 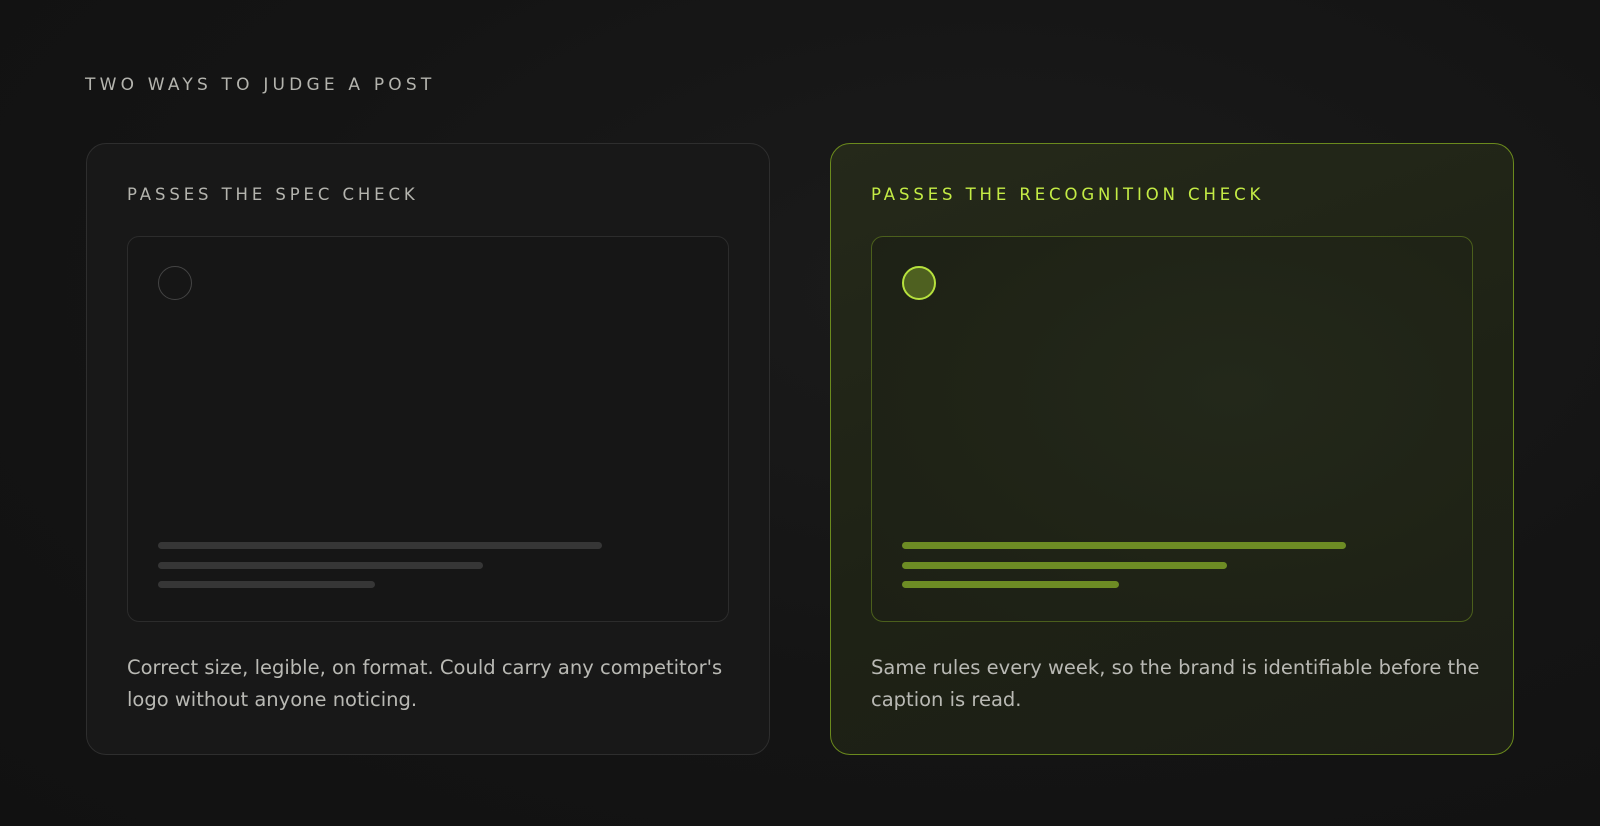 What do you see at coordinates (1068, 194) in the screenshot?
I see `card-title: PASSES THE RECOGNITION CHECK` at bounding box center [1068, 194].